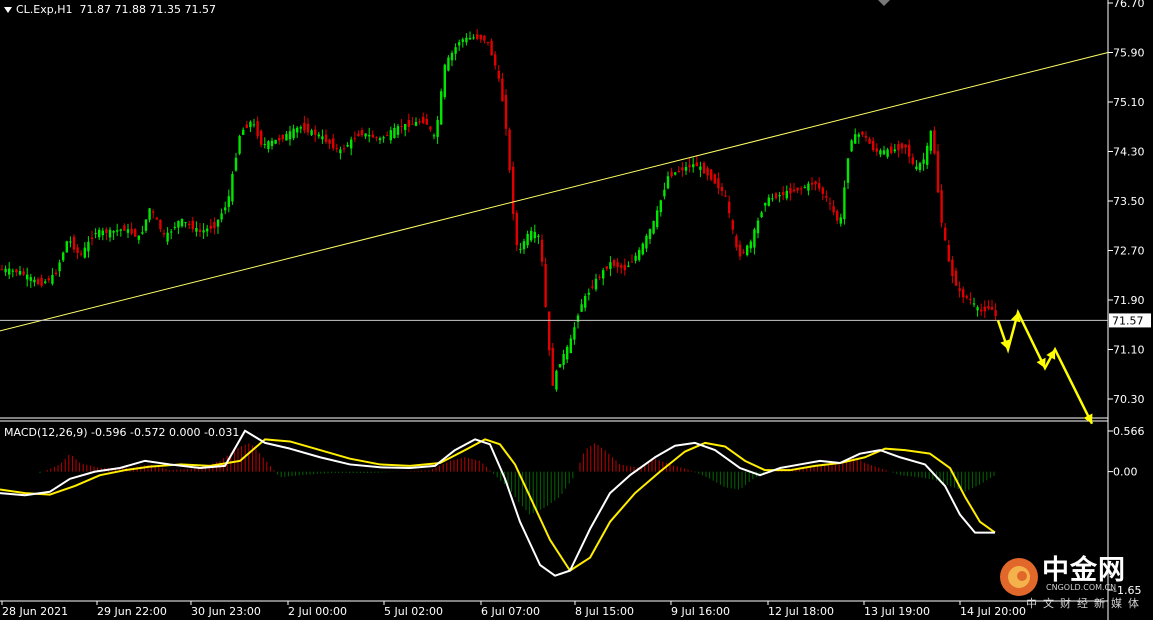 The height and width of the screenshot is (620, 1153). Describe the element at coordinates (1129, 300) in the screenshot. I see `price-tick-label: 71.90` at that location.